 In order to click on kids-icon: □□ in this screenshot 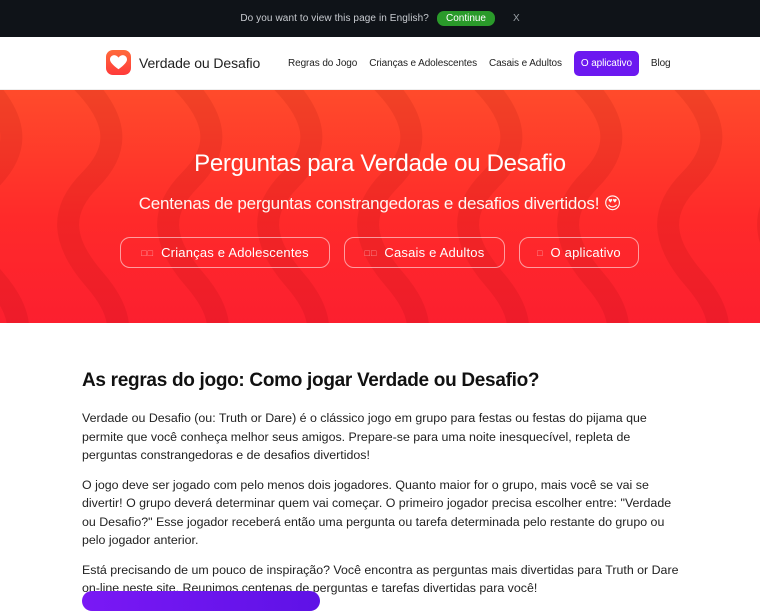, I will do `click(148, 252)`.